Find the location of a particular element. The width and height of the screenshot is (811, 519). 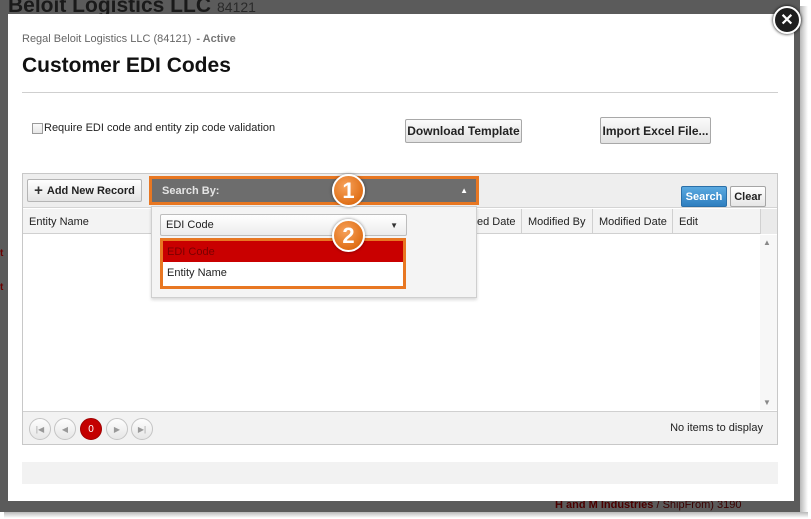

option-entity-name: Entity Name is located at coordinates (283, 272).